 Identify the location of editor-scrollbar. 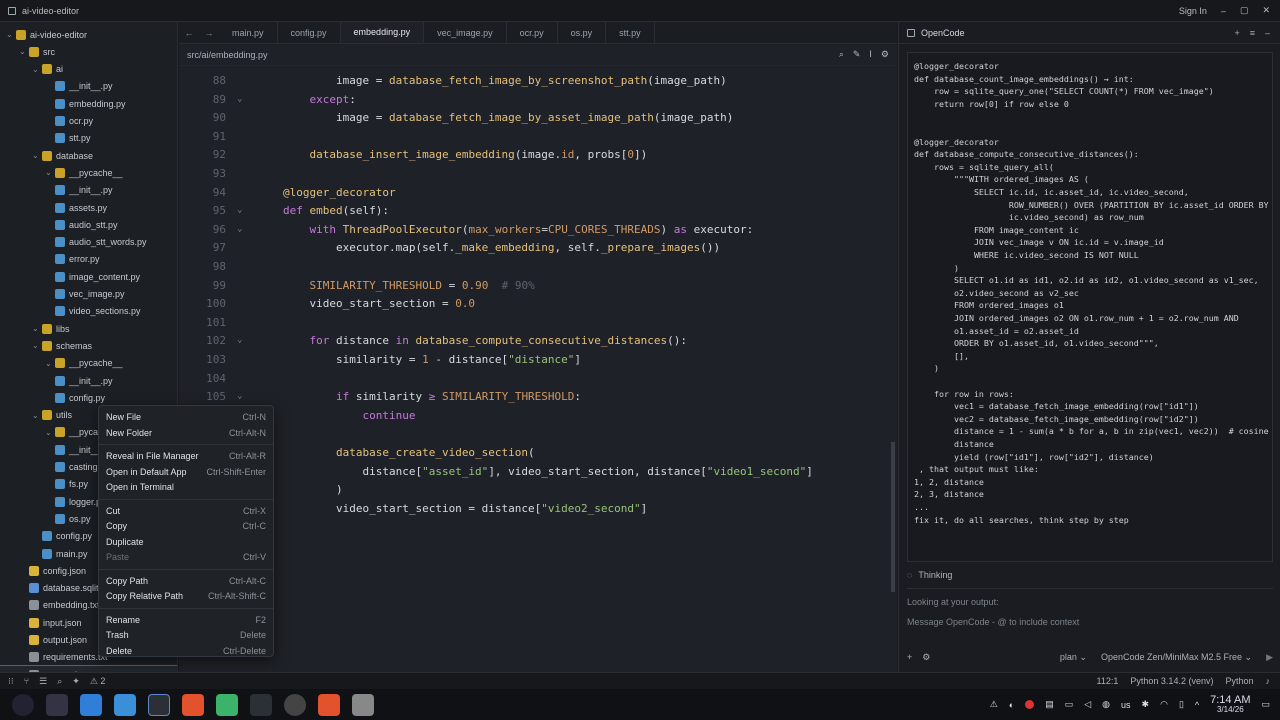
(893, 517).